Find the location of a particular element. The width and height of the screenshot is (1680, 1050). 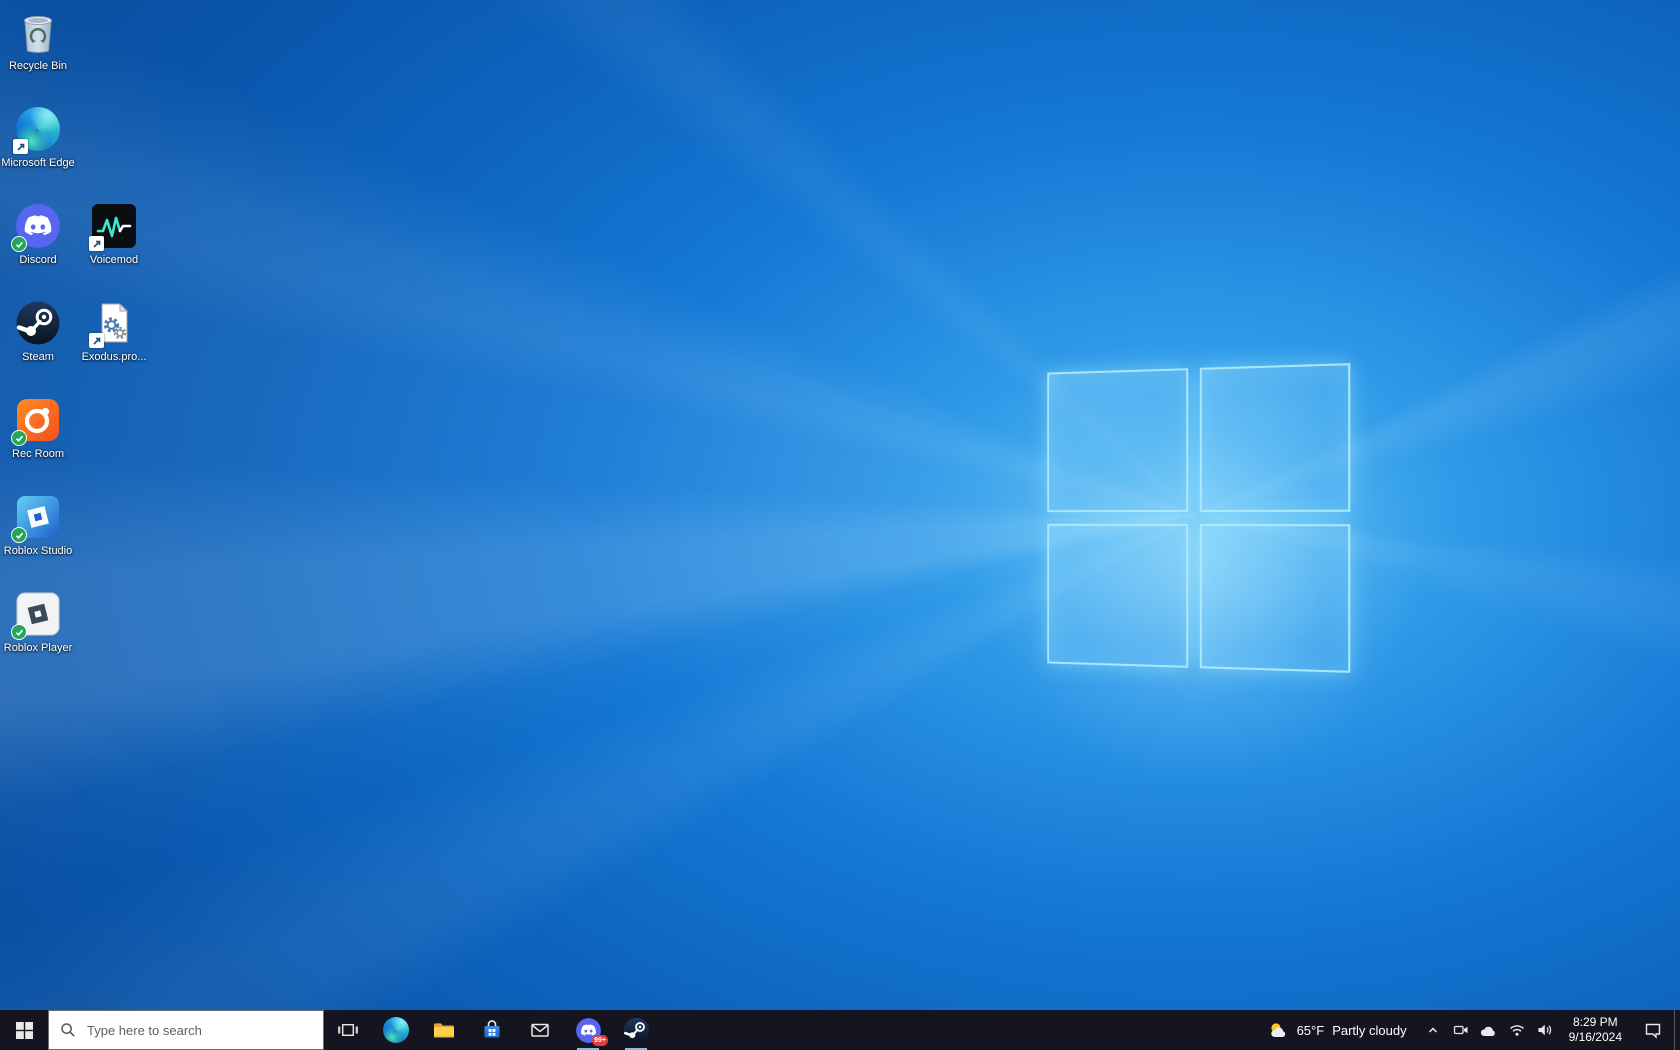

start-button is located at coordinates (24, 1030).